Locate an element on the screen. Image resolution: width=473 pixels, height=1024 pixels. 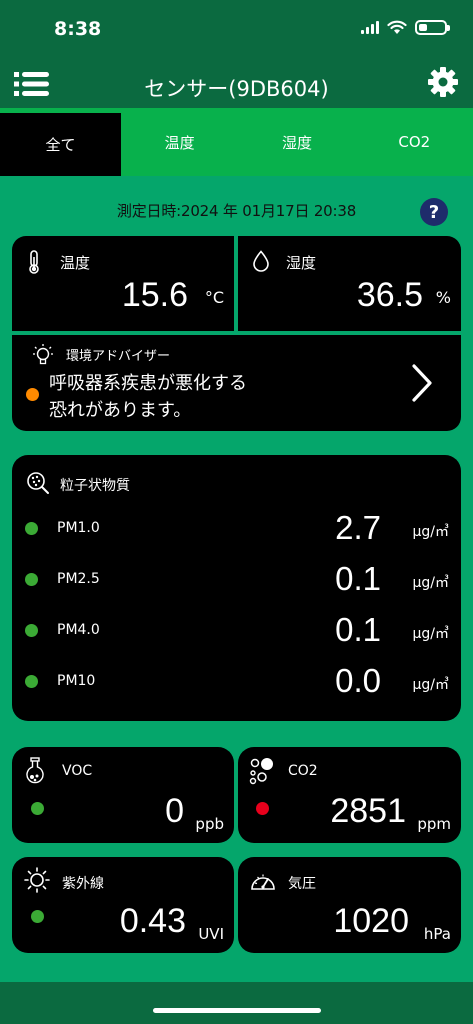
pm4-label: PM4.0 is located at coordinates (78, 630).